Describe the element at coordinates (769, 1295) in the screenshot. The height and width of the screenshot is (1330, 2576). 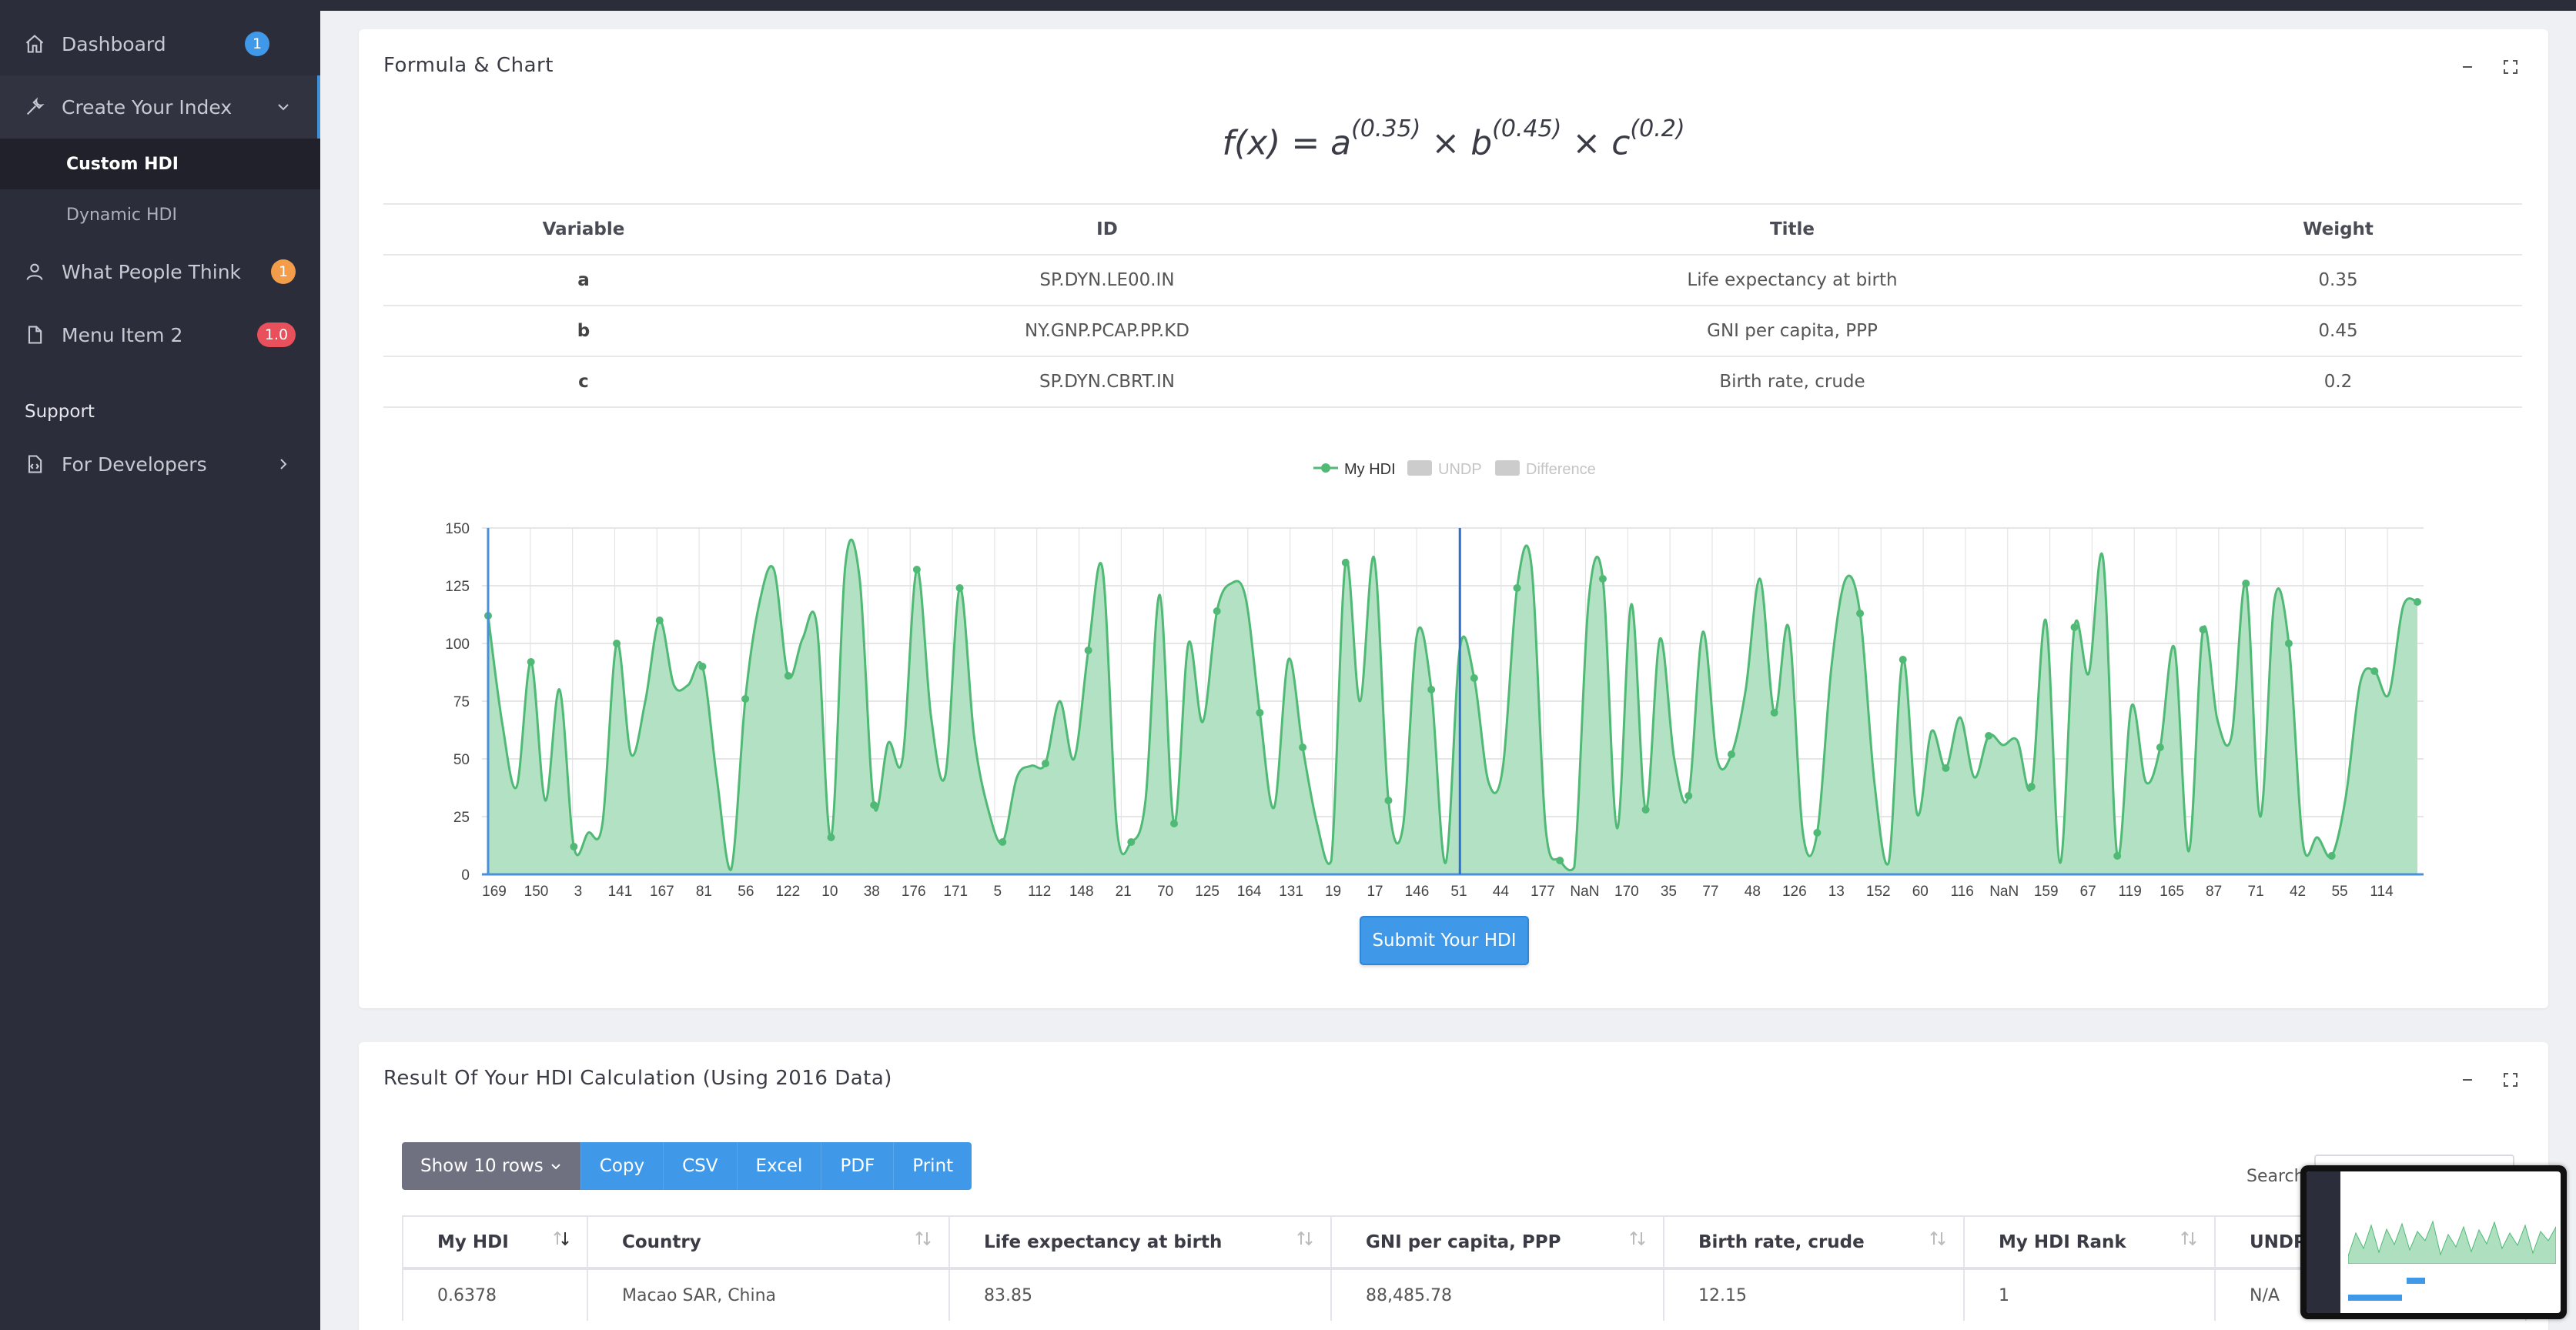
I see `table-cell: Macao SAR, China` at that location.